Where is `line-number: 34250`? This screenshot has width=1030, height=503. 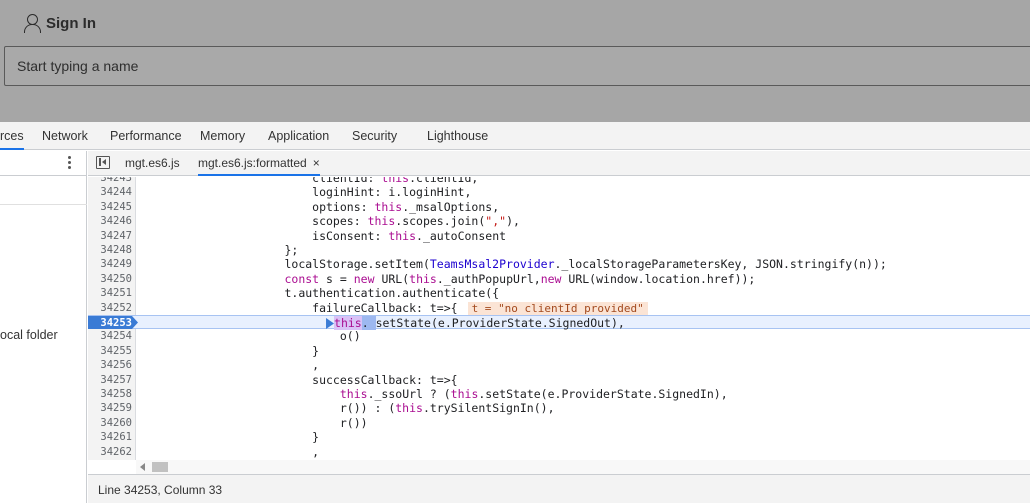
line-number: 34250 is located at coordinates (110, 279).